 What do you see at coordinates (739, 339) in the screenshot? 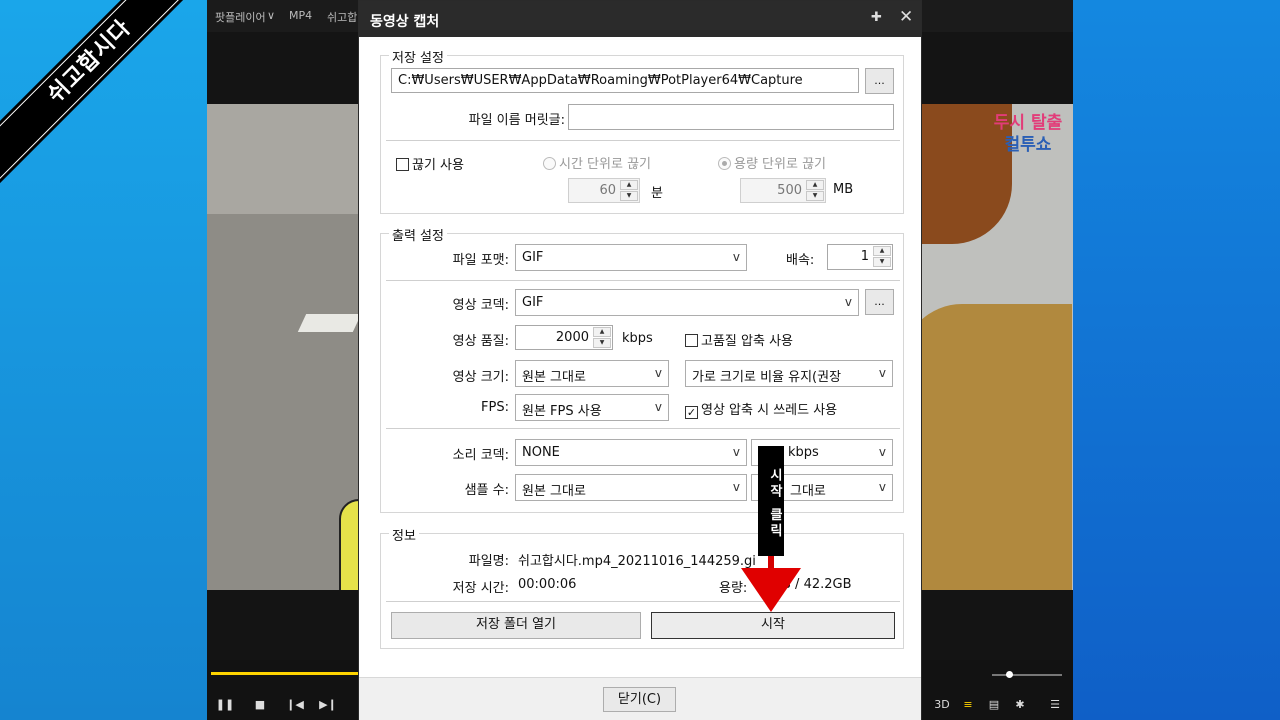
I see `hq-compress-checkbox: 고품질 압축 사용` at bounding box center [739, 339].